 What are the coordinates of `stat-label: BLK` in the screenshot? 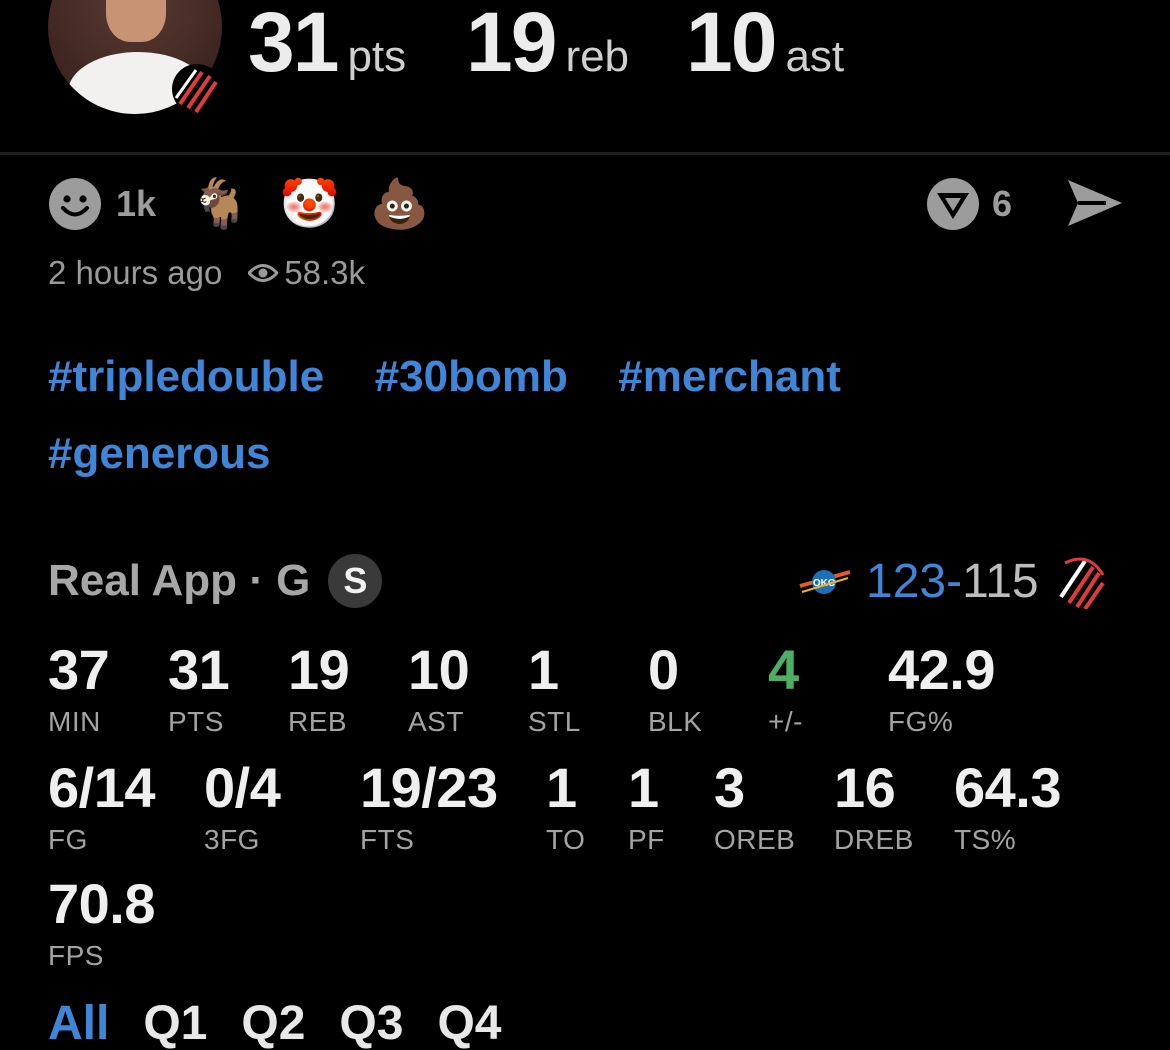 It's located at (675, 721).